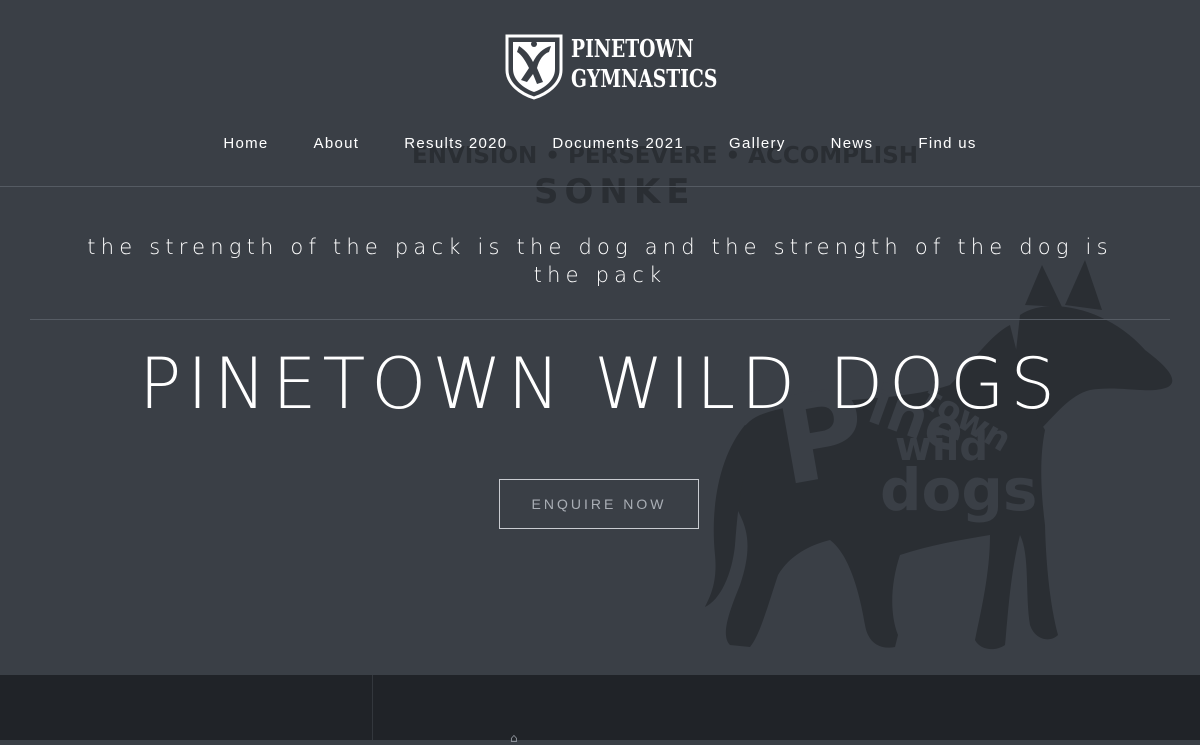 The image size is (1200, 745). What do you see at coordinates (456, 144) in the screenshot?
I see `nav-item-results-2020: Results 2020` at bounding box center [456, 144].